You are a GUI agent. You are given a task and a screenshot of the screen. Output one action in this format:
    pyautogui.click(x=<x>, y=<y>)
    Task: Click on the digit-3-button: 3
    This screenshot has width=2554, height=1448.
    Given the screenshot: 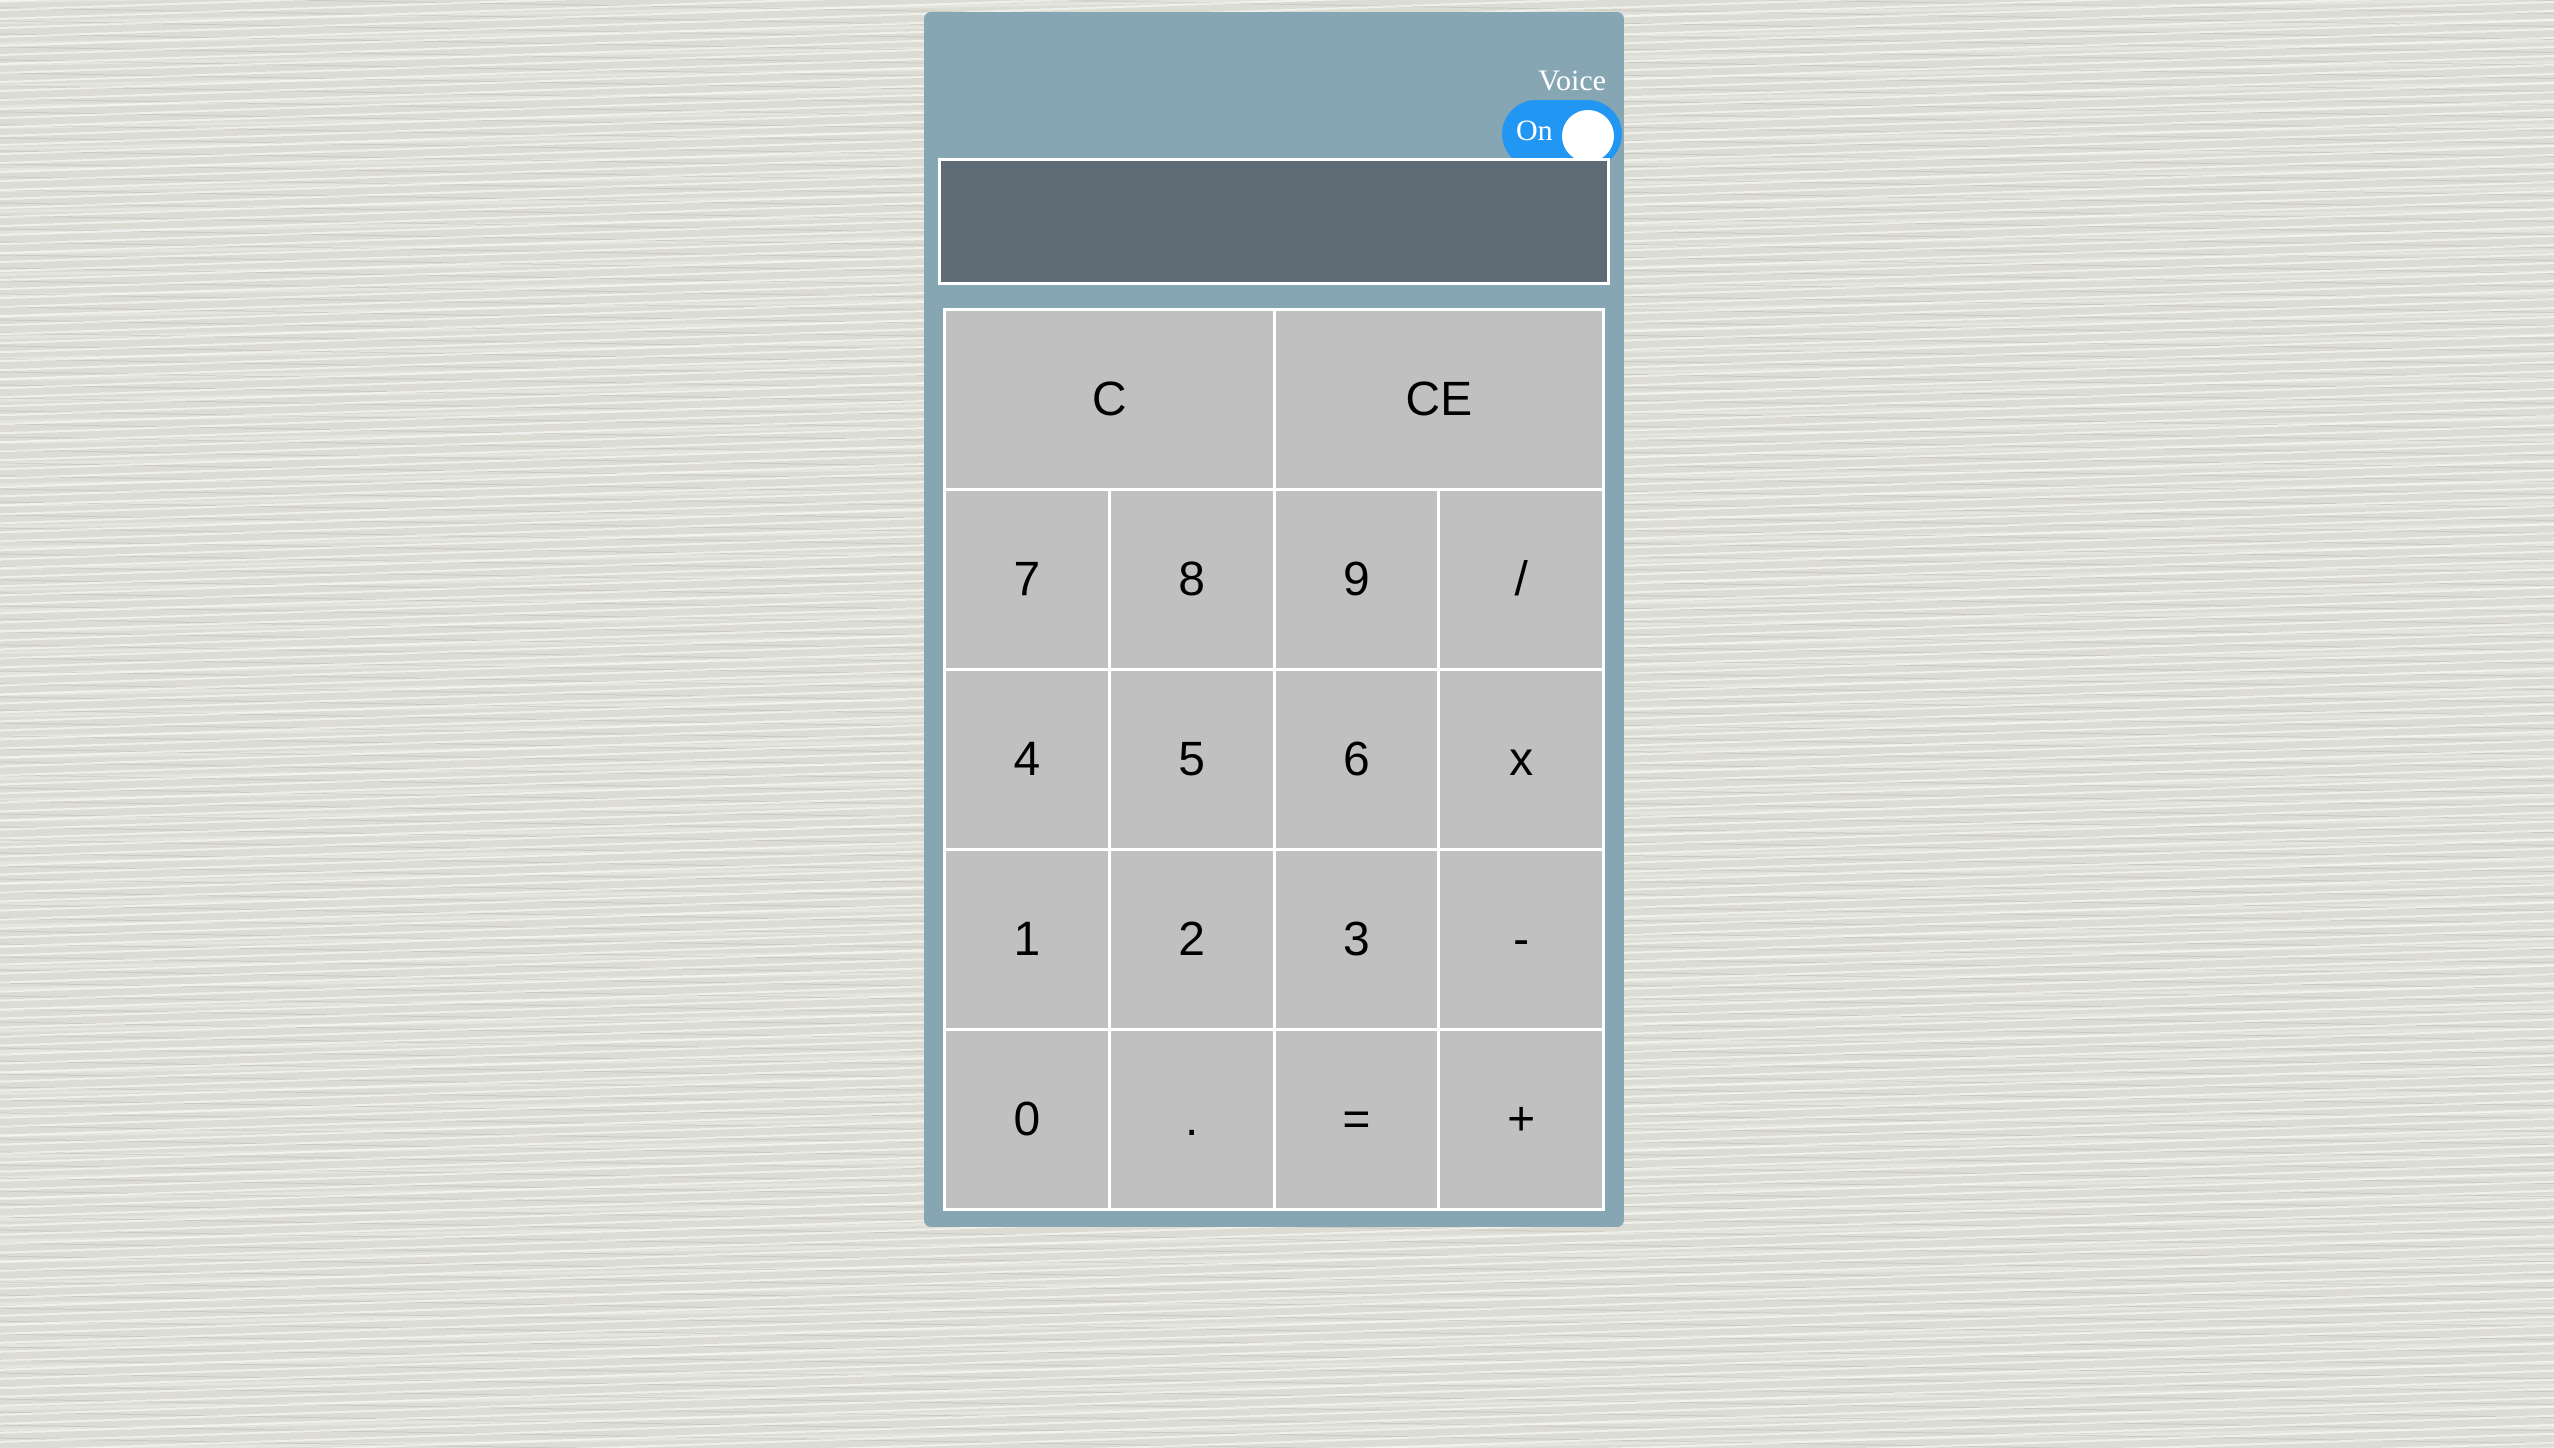 What is the action you would take?
    pyautogui.click(x=1356, y=939)
    